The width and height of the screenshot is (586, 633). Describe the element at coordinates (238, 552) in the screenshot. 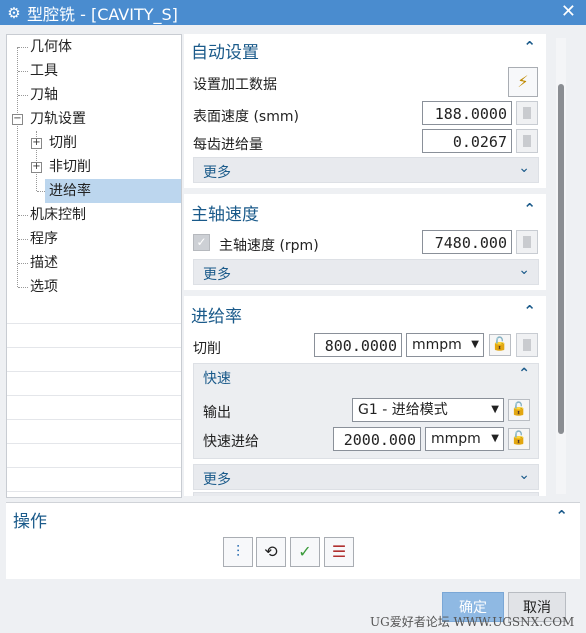

I see `generate-toolpath-icon: ⫶` at that location.